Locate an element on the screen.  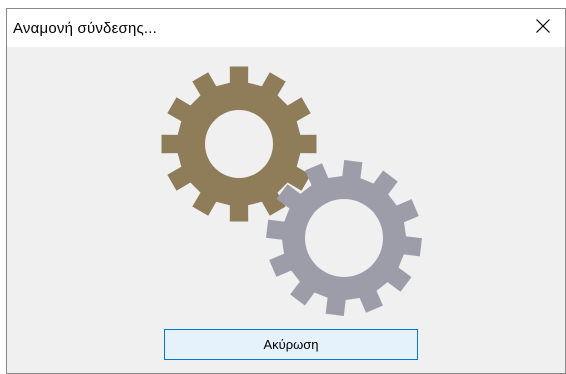
close-button is located at coordinates (543, 28).